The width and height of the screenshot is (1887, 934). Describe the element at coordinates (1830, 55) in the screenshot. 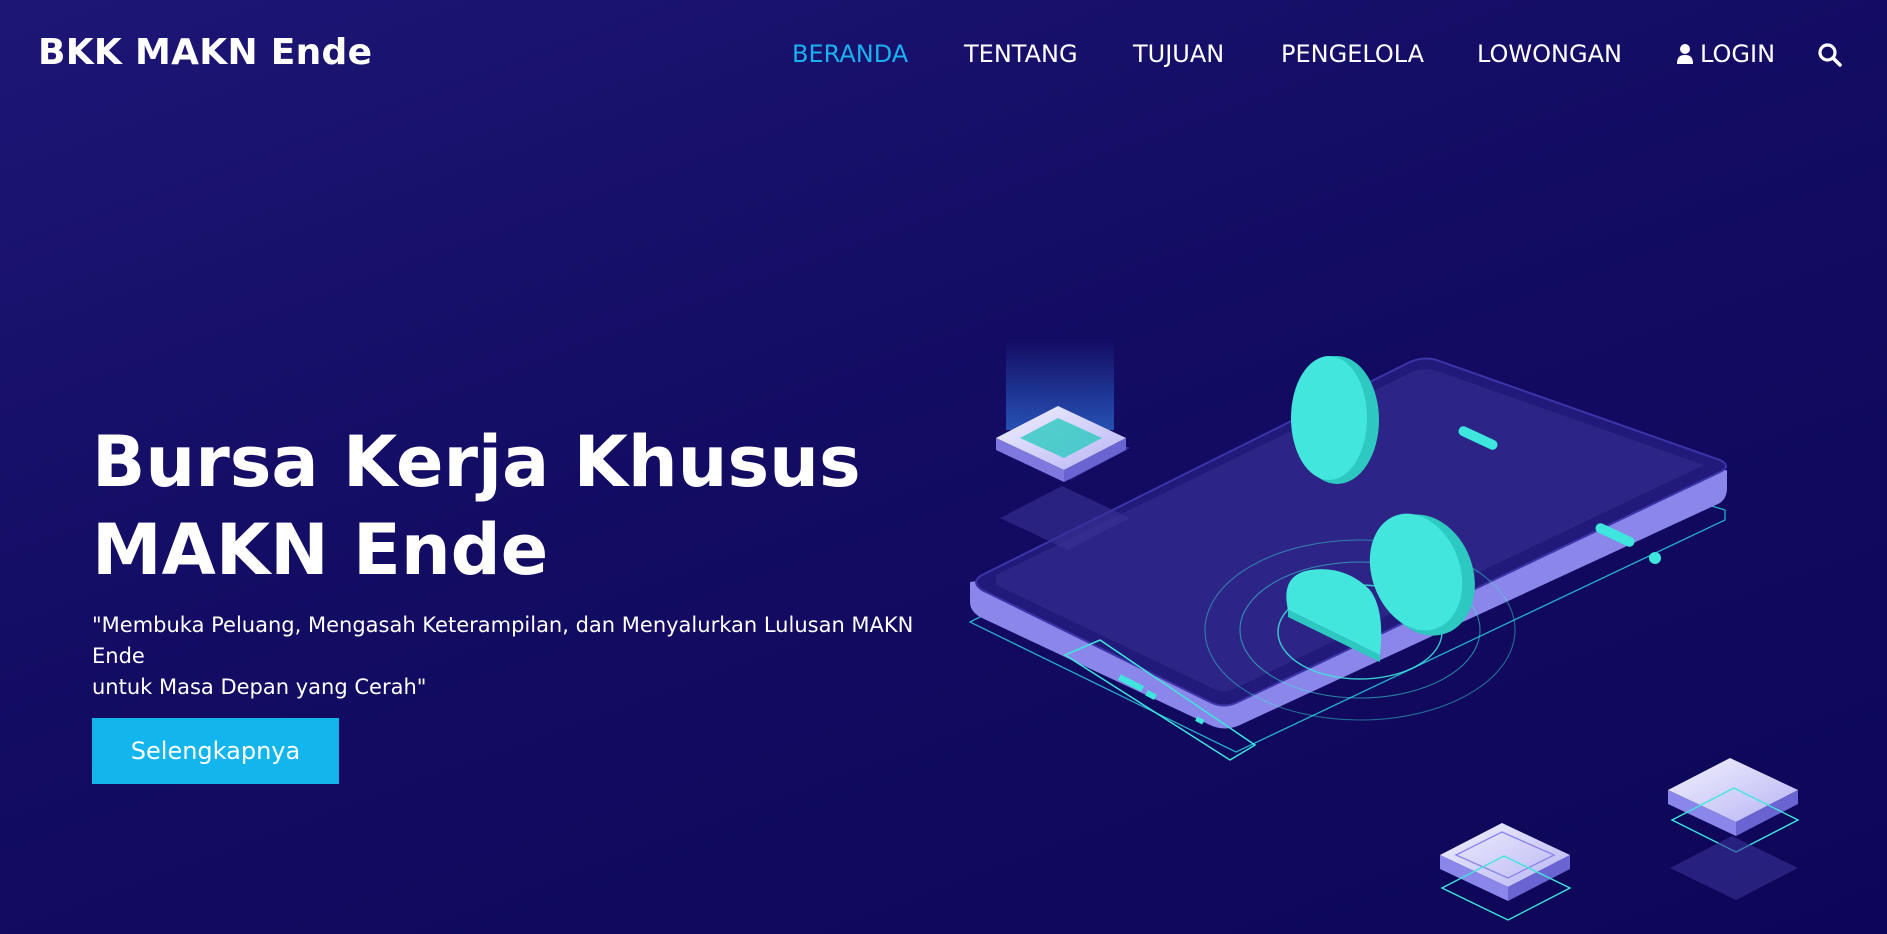

I see `search-icon` at that location.